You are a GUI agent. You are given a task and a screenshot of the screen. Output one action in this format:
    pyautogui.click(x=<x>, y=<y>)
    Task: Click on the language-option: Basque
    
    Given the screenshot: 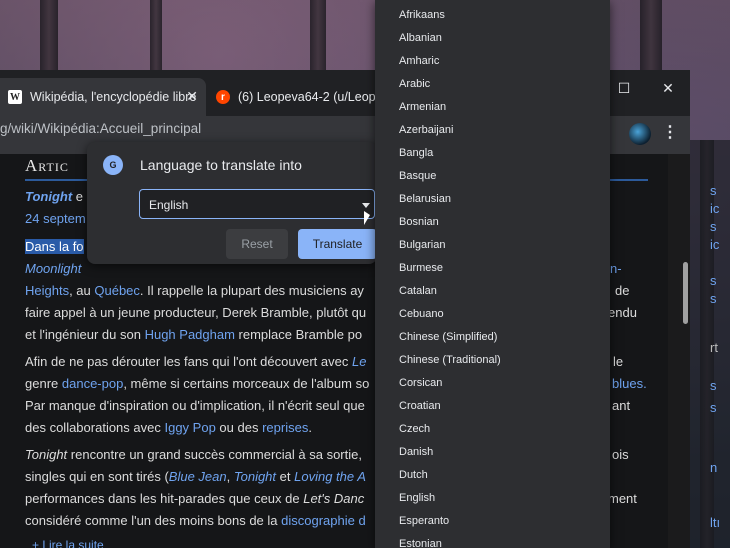 What is the action you would take?
    pyautogui.click(x=417, y=176)
    